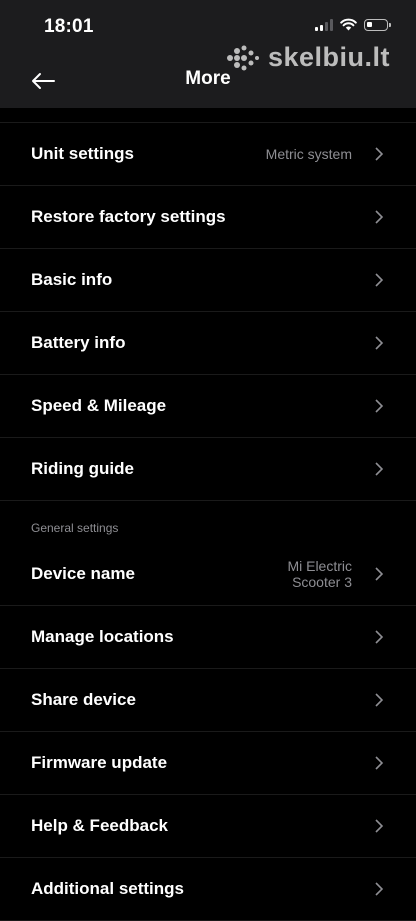 The height and width of the screenshot is (921, 416). What do you see at coordinates (308, 154) in the screenshot?
I see `row-value: Metric system` at bounding box center [308, 154].